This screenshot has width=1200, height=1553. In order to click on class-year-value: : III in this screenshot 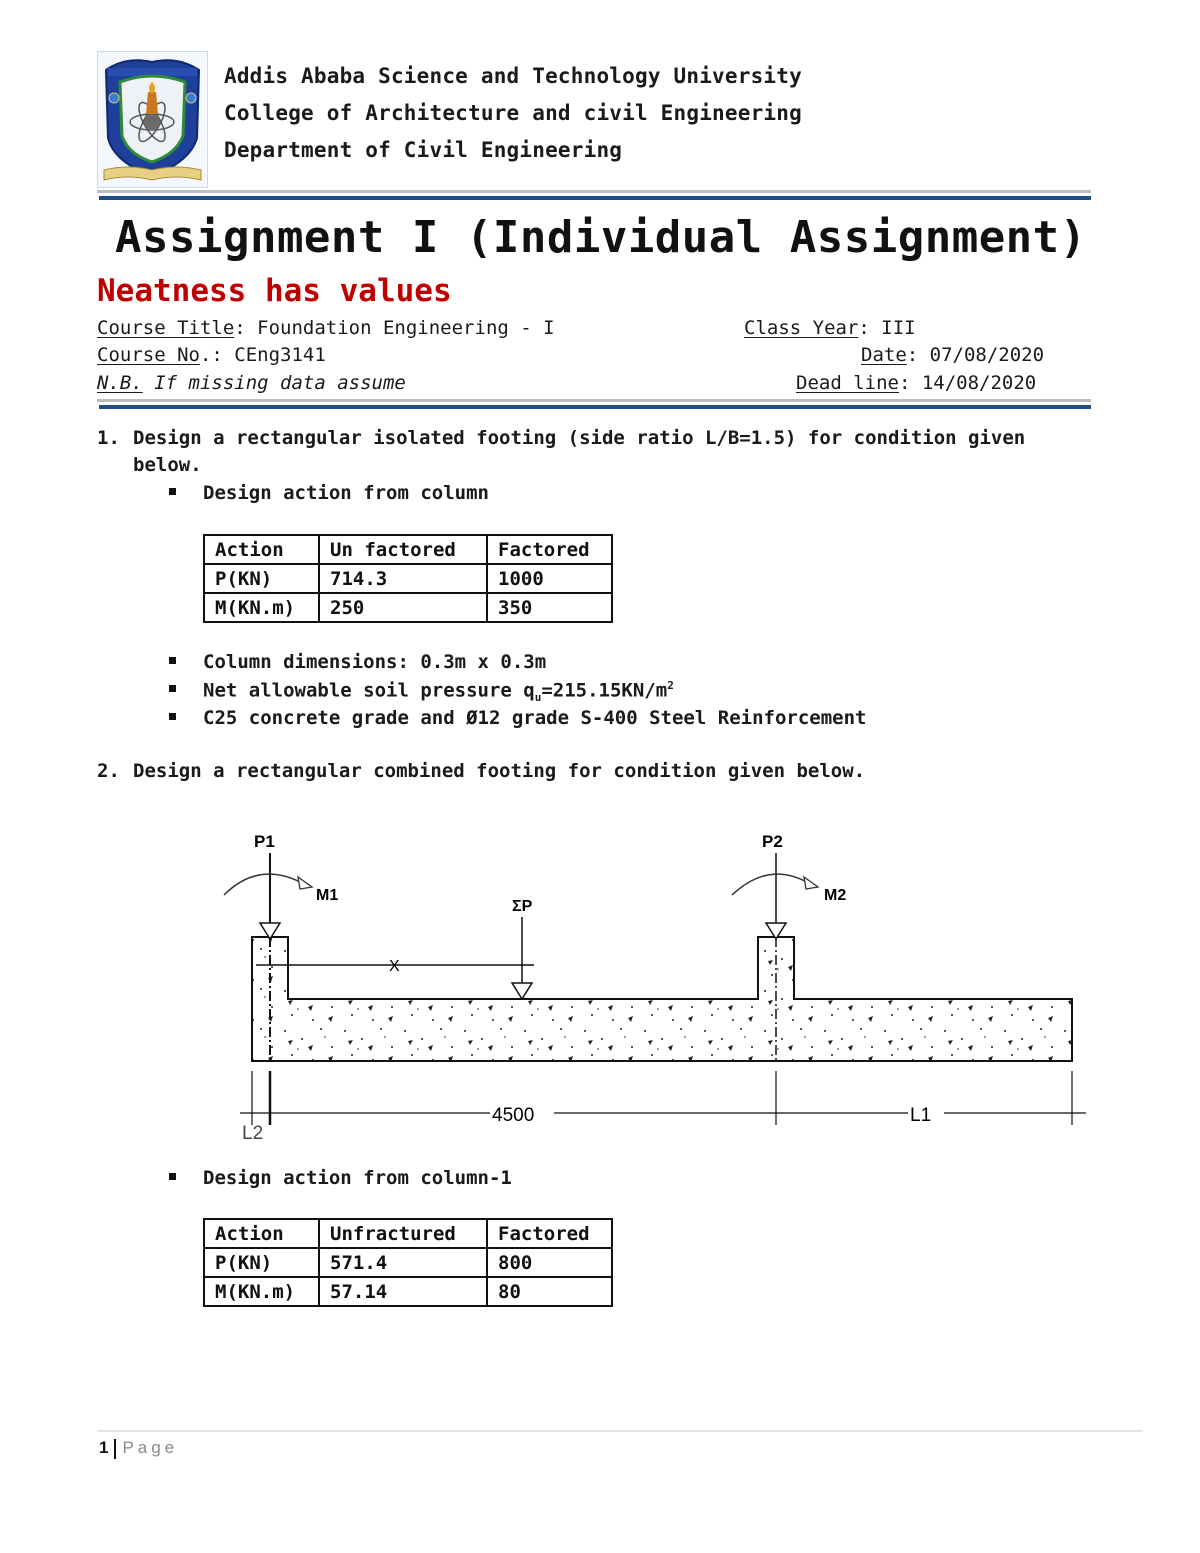, I will do `click(887, 328)`.